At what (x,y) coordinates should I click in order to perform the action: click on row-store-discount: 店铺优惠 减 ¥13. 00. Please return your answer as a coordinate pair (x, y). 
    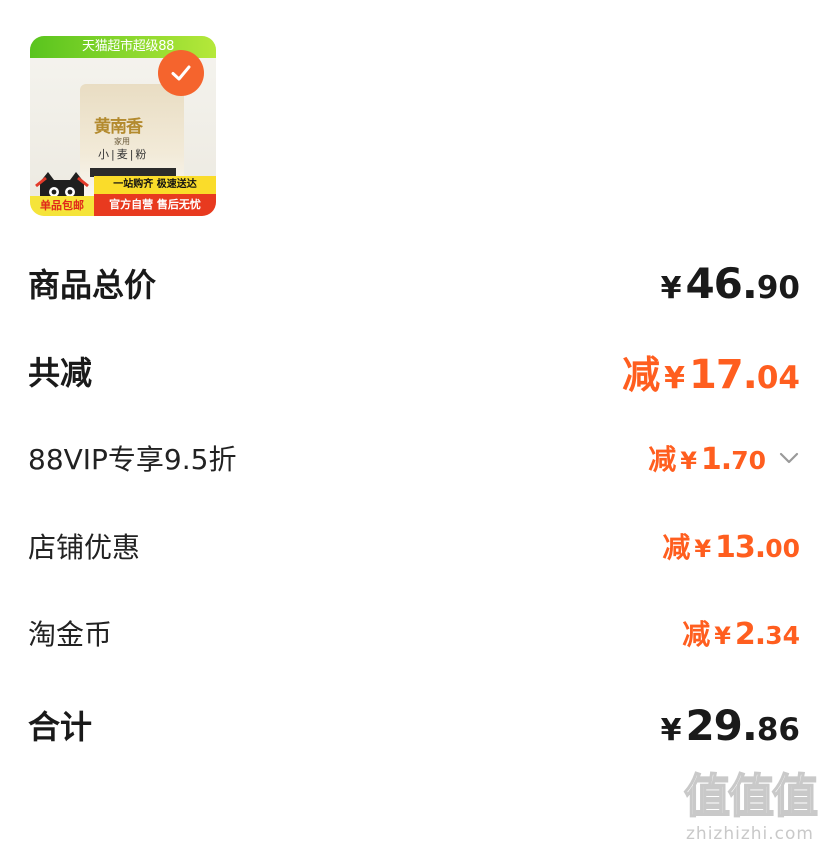
    Looking at the image, I should click on (414, 546).